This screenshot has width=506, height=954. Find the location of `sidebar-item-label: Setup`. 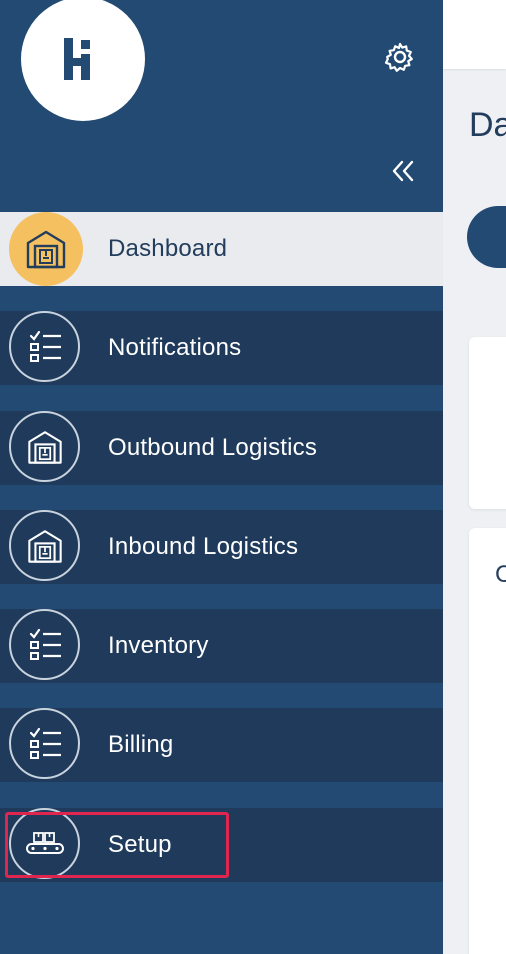

sidebar-item-label: Setup is located at coordinates (140, 844).